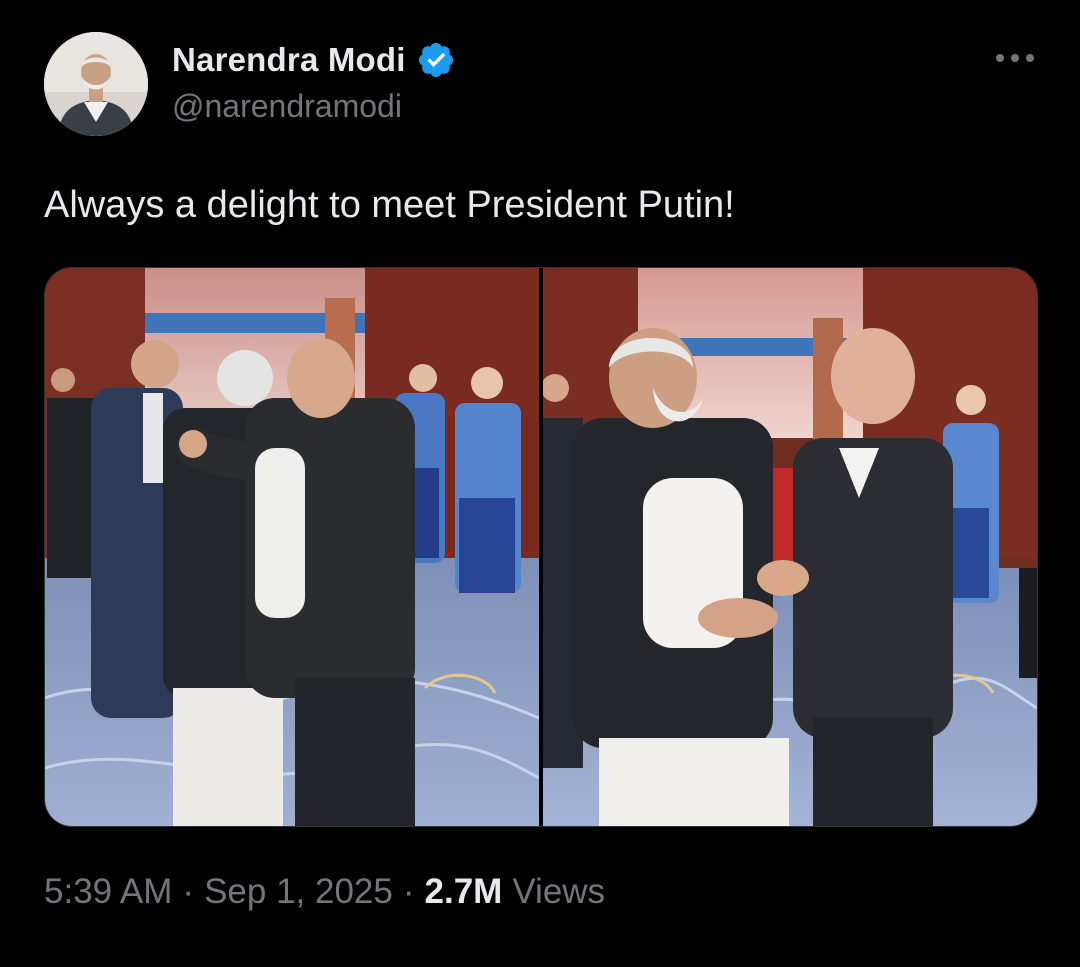 This screenshot has height=967, width=1080. I want to click on more-options-icon, so click(1015, 58).